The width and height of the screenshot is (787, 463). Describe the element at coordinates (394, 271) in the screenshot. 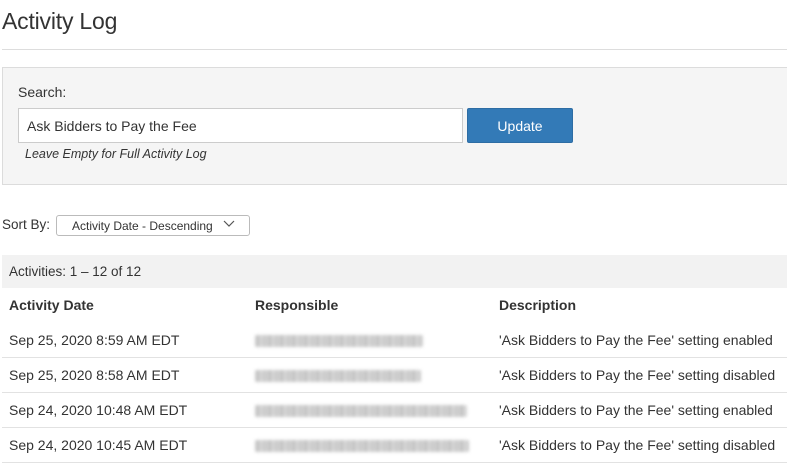

I see `activities-count-bar: Activities: 1 – 12 of 12` at that location.